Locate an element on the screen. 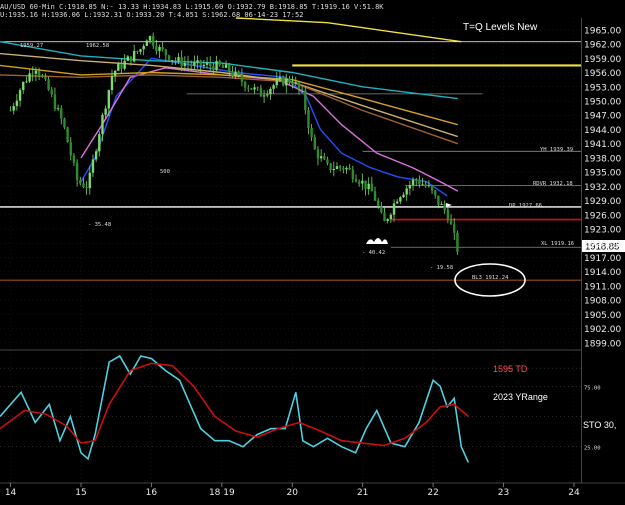 This screenshot has width=625, height=505. price-tick-label: 1920.00 is located at coordinates (602, 245).